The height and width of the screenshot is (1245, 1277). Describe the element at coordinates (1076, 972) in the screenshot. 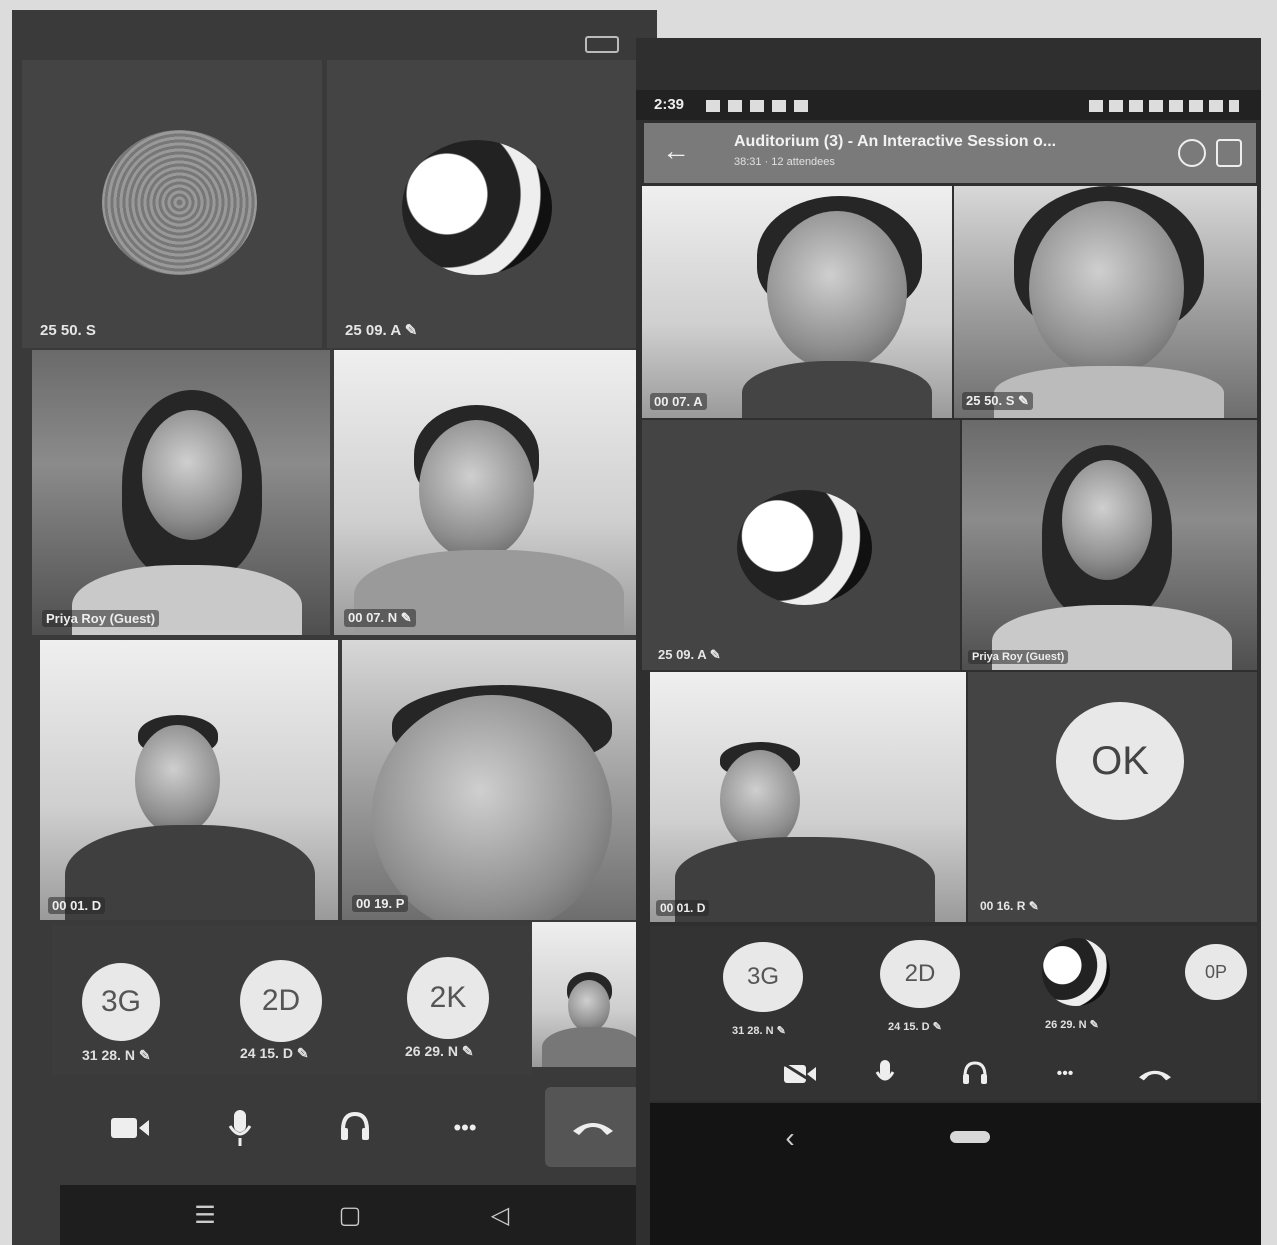

I see `participant-photo-avatar` at that location.